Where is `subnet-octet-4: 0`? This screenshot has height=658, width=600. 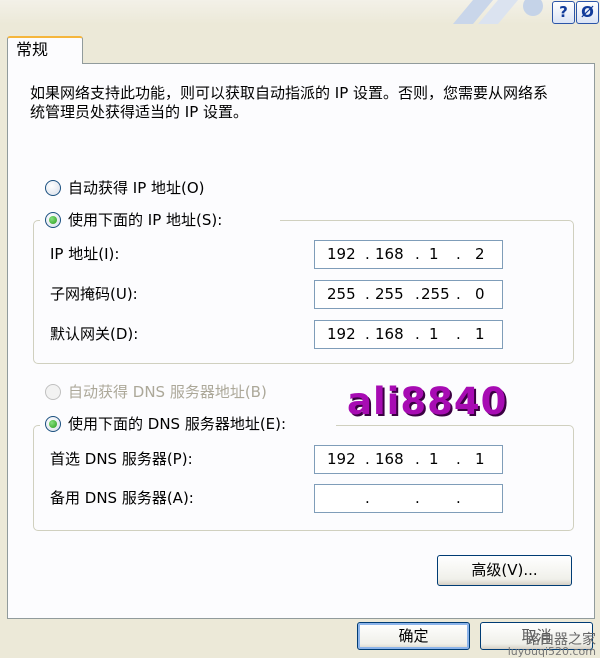
subnet-octet-4: 0 is located at coordinates (480, 294).